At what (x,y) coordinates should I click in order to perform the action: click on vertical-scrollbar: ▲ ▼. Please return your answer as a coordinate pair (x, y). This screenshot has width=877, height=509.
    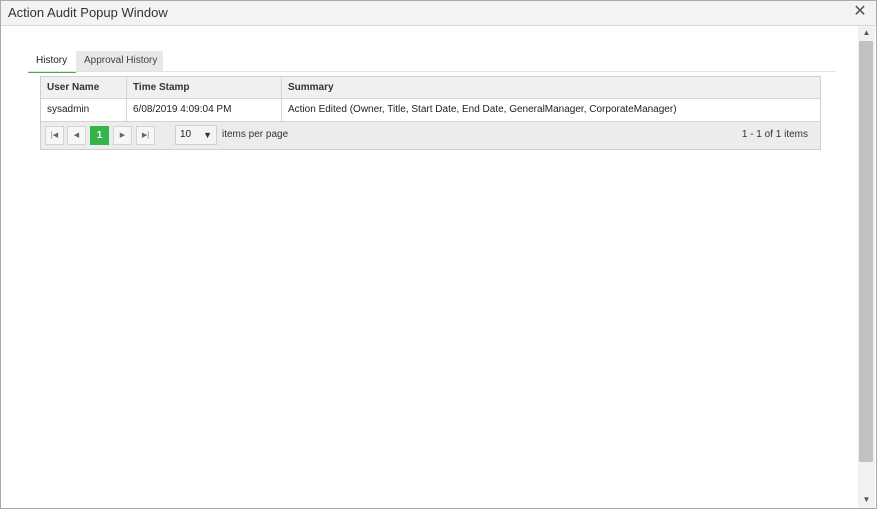
    Looking at the image, I should click on (866, 267).